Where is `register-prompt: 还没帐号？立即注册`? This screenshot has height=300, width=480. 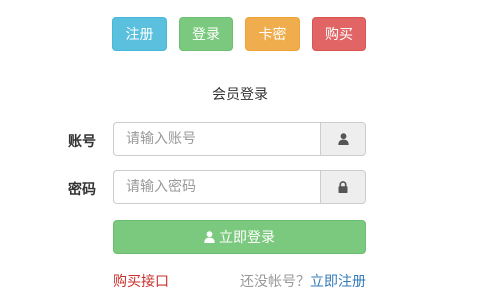 register-prompt: 还没帐号？立即注册 is located at coordinates (303, 281).